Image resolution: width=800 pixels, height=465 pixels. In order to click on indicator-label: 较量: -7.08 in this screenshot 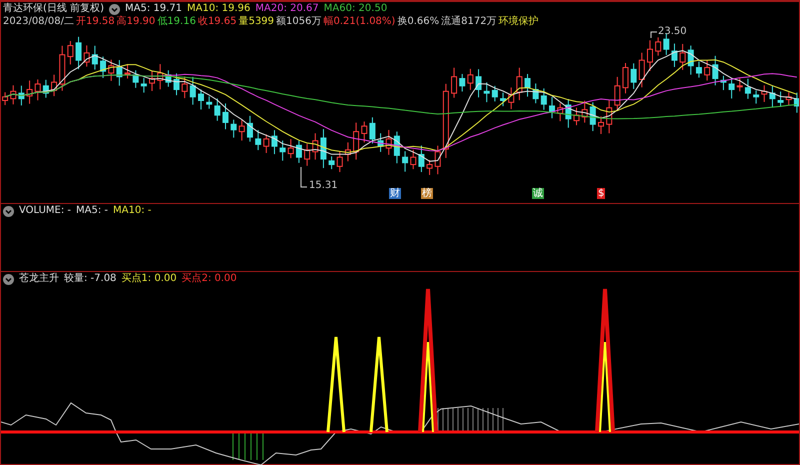, I will do `click(90, 279)`.